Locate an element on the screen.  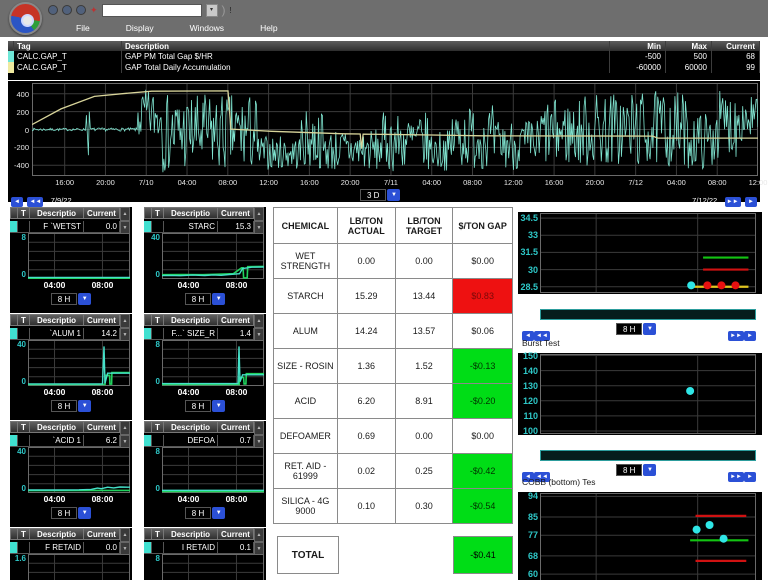
main-chart-navbar: ◄ ◄◄ 7/9/22 3 D ▼ 7/12/22 ►► ► is located at coordinates (384, 198).